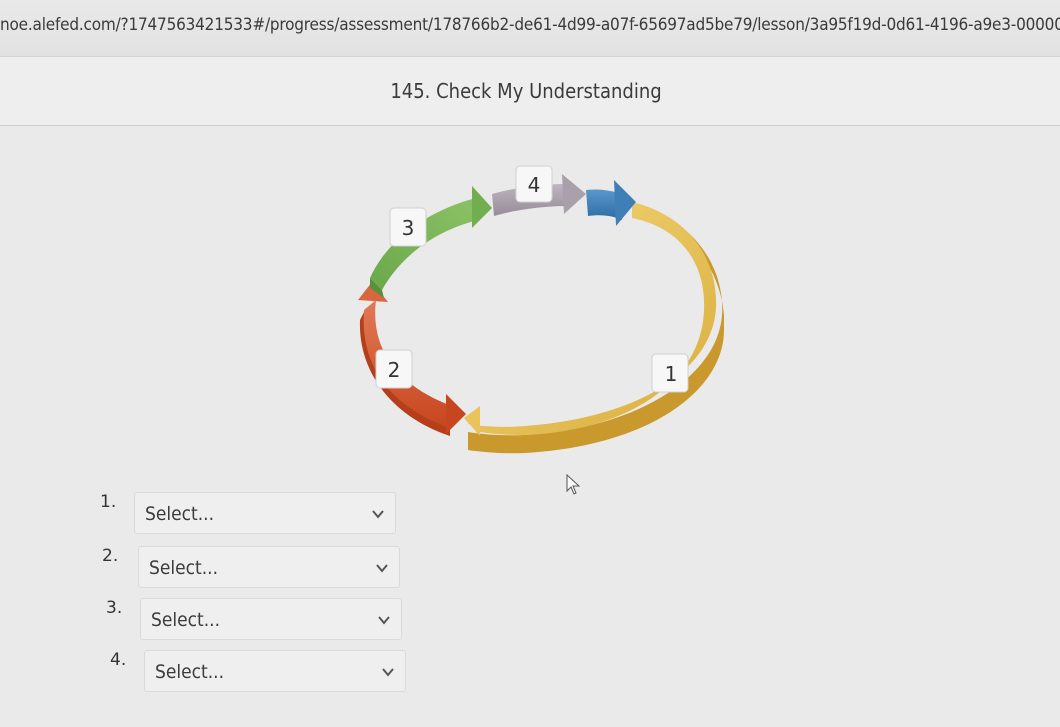 The width and height of the screenshot is (1060, 727). I want to click on cycle-step-label-2: 2, so click(394, 369).